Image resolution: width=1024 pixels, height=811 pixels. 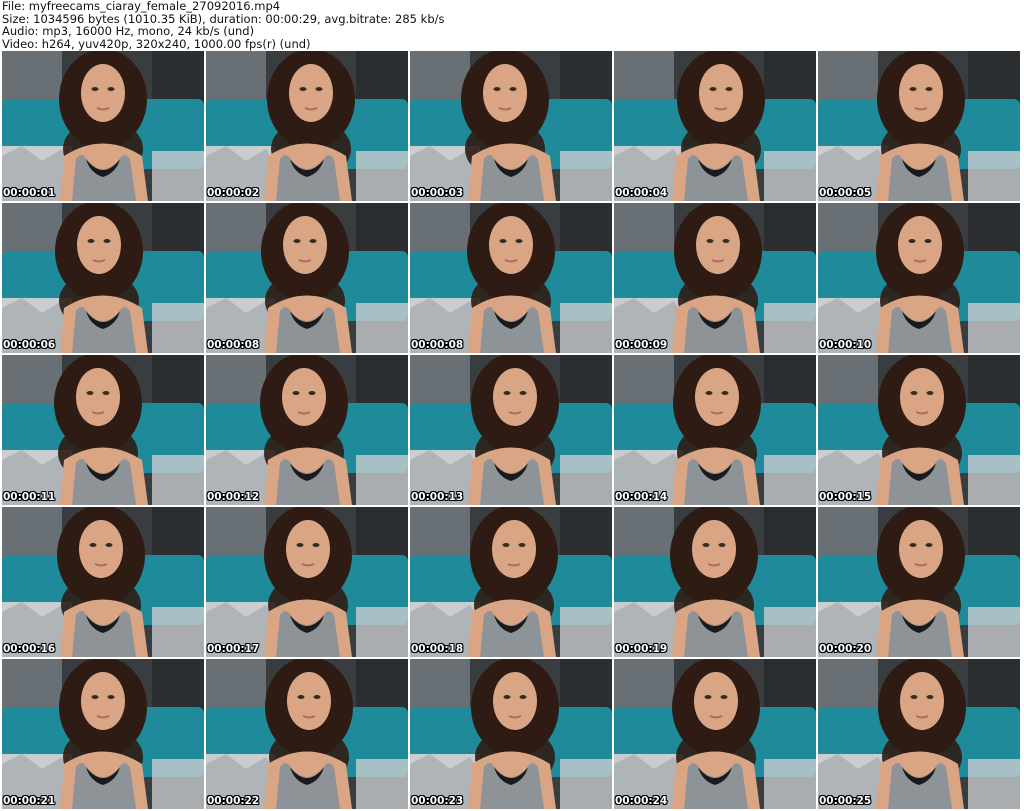 I want to click on video-frame-thumbnail: 00:00:22, so click(x=307, y=734).